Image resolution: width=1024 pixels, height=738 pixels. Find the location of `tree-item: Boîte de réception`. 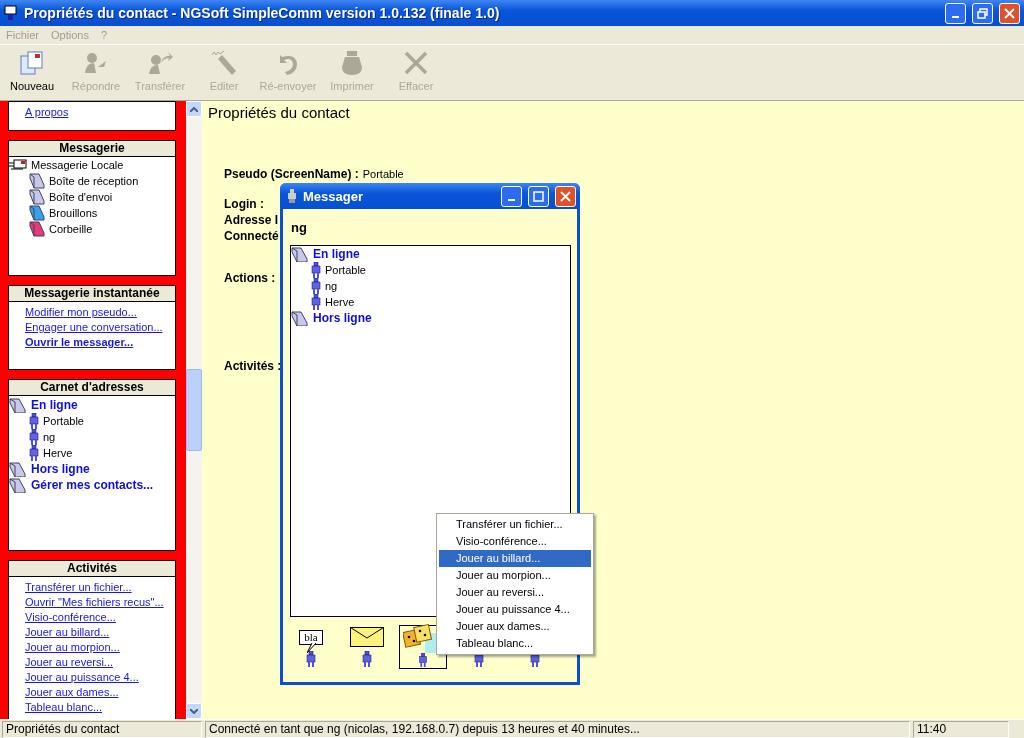

tree-item: Boîte de réception is located at coordinates (94, 181).